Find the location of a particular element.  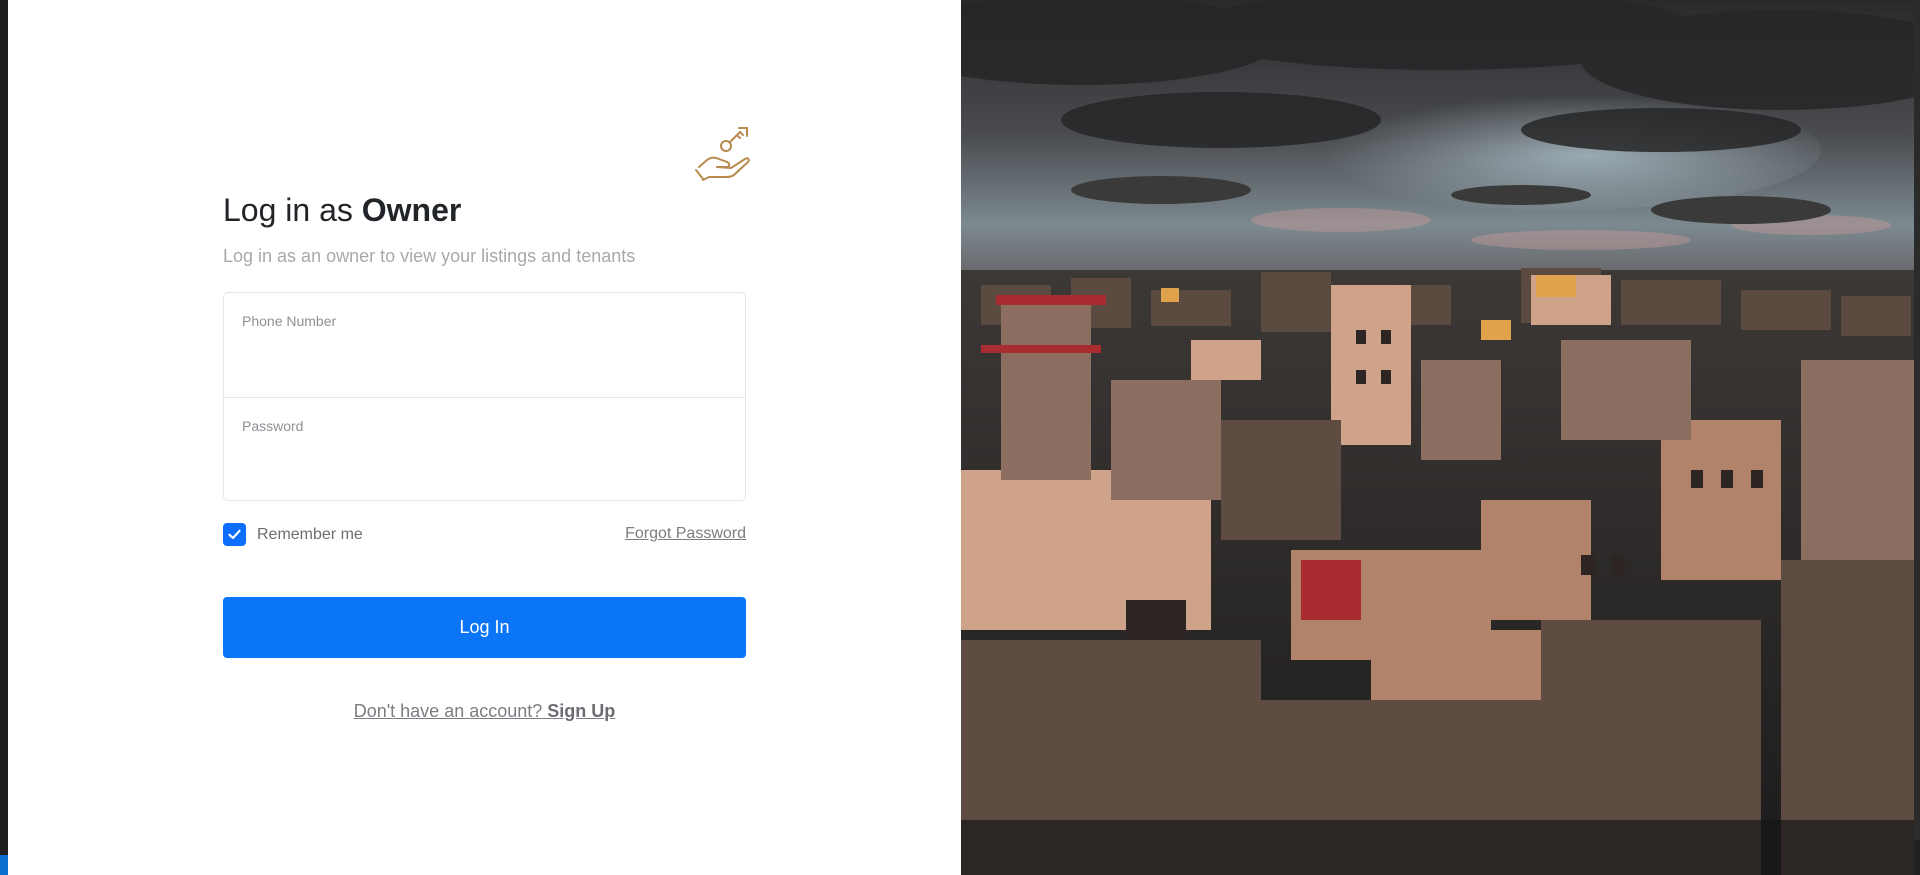

remember-me-label: Remember me is located at coordinates (310, 534).